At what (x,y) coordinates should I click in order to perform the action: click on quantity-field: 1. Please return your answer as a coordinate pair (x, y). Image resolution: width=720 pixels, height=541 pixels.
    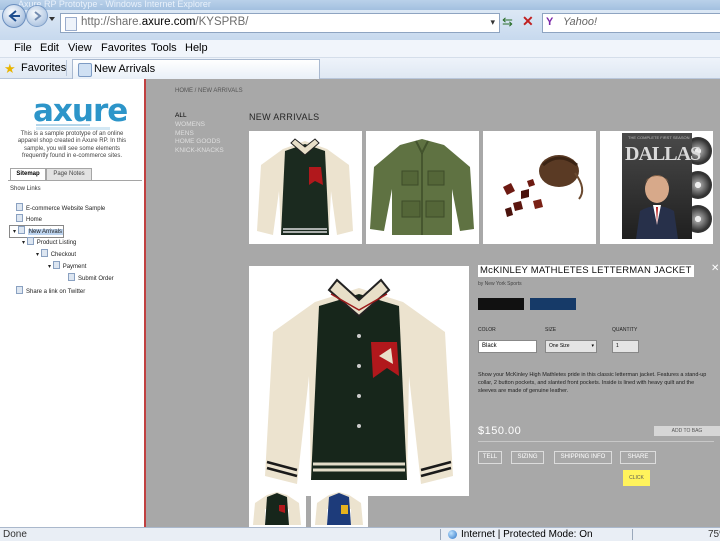
    Looking at the image, I should click on (625, 346).